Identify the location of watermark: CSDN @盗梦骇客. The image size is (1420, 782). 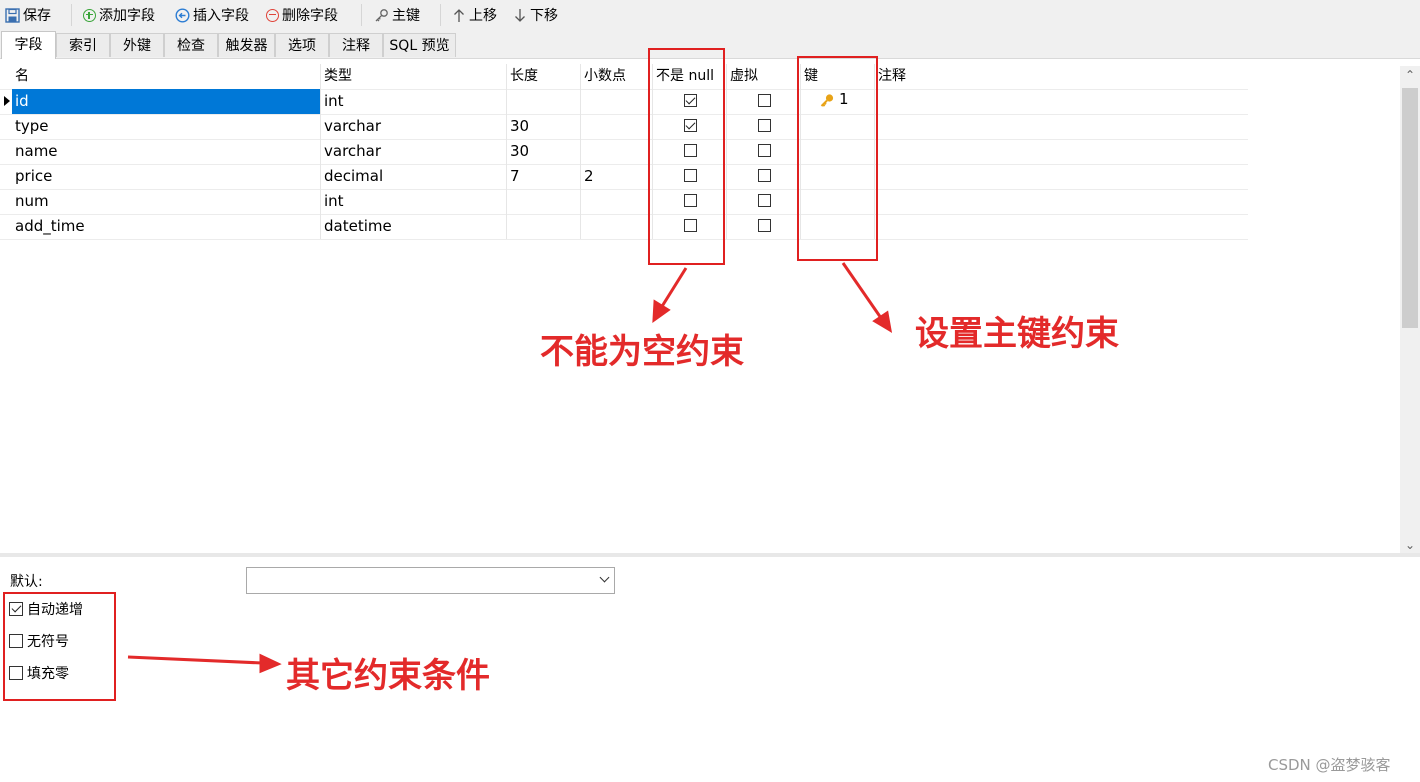
(1329, 765).